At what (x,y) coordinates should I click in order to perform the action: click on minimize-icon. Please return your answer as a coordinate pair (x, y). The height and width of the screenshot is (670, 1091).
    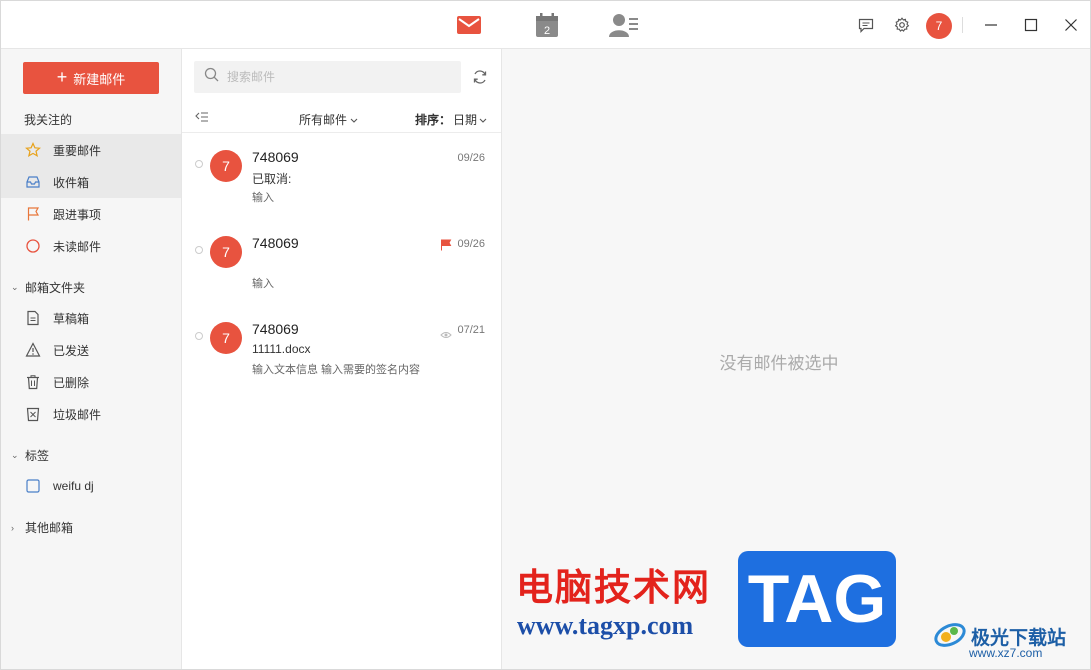
    Looking at the image, I should click on (991, 25).